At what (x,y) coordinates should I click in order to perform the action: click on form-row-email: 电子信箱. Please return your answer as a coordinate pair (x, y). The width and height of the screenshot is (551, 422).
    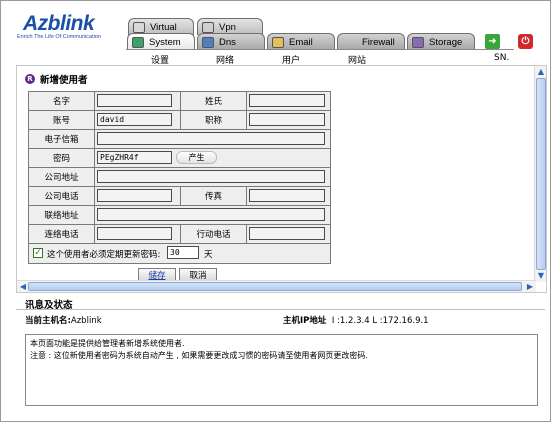
    Looking at the image, I should click on (179, 139).